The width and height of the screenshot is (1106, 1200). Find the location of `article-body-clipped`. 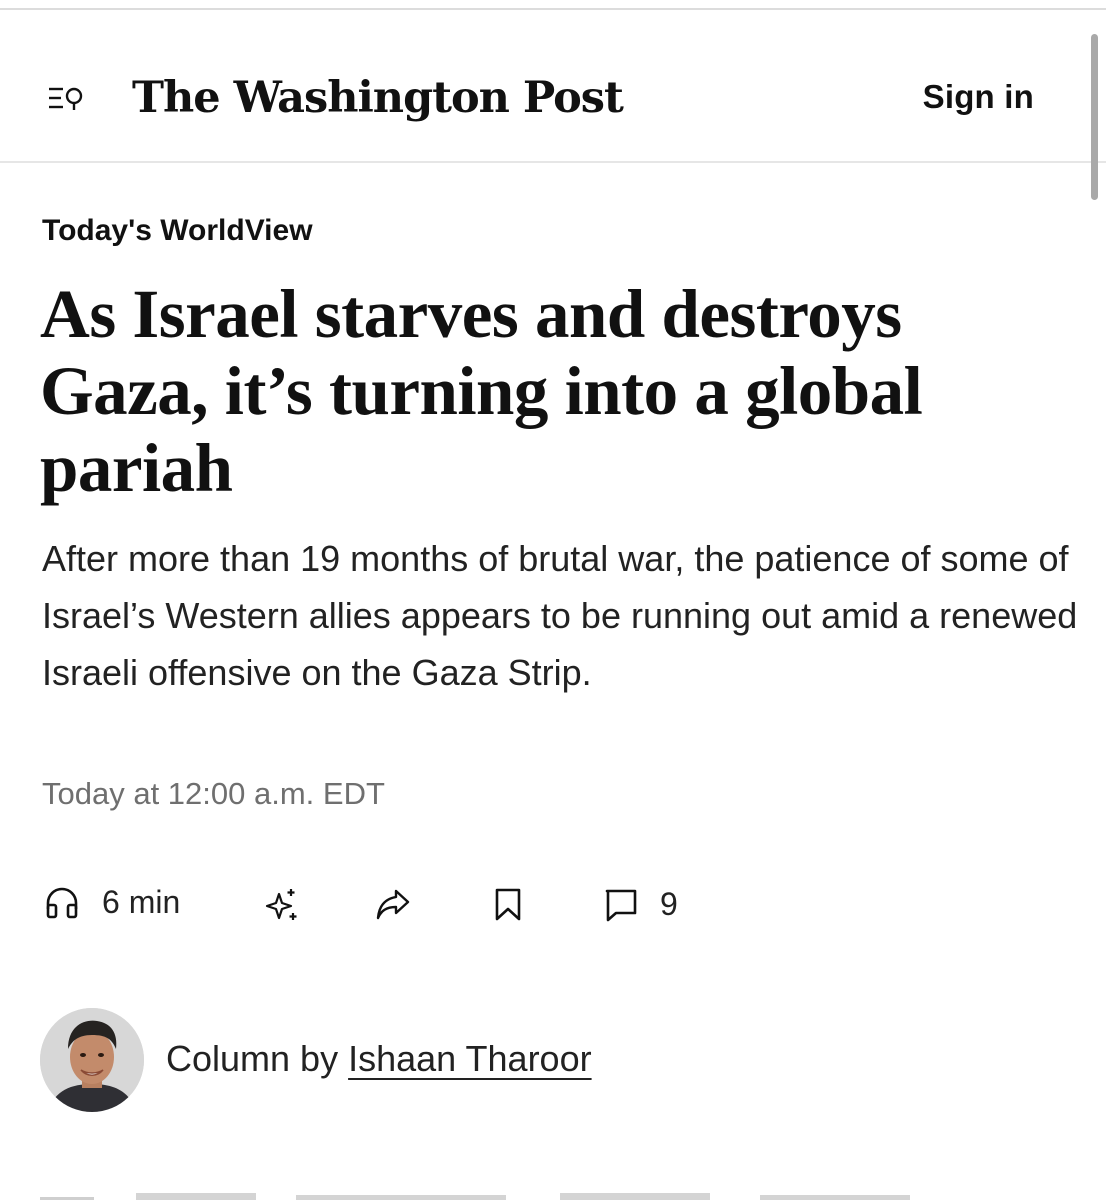

article-body-clipped is located at coordinates (480, 1194).